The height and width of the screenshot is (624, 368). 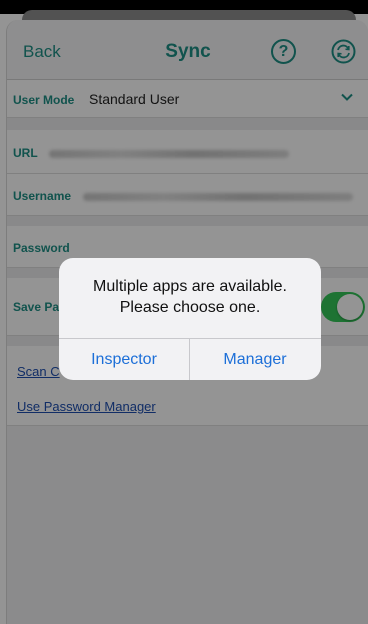 What do you see at coordinates (190, 307) in the screenshot?
I see `alert-message-line2: Please choose one.` at bounding box center [190, 307].